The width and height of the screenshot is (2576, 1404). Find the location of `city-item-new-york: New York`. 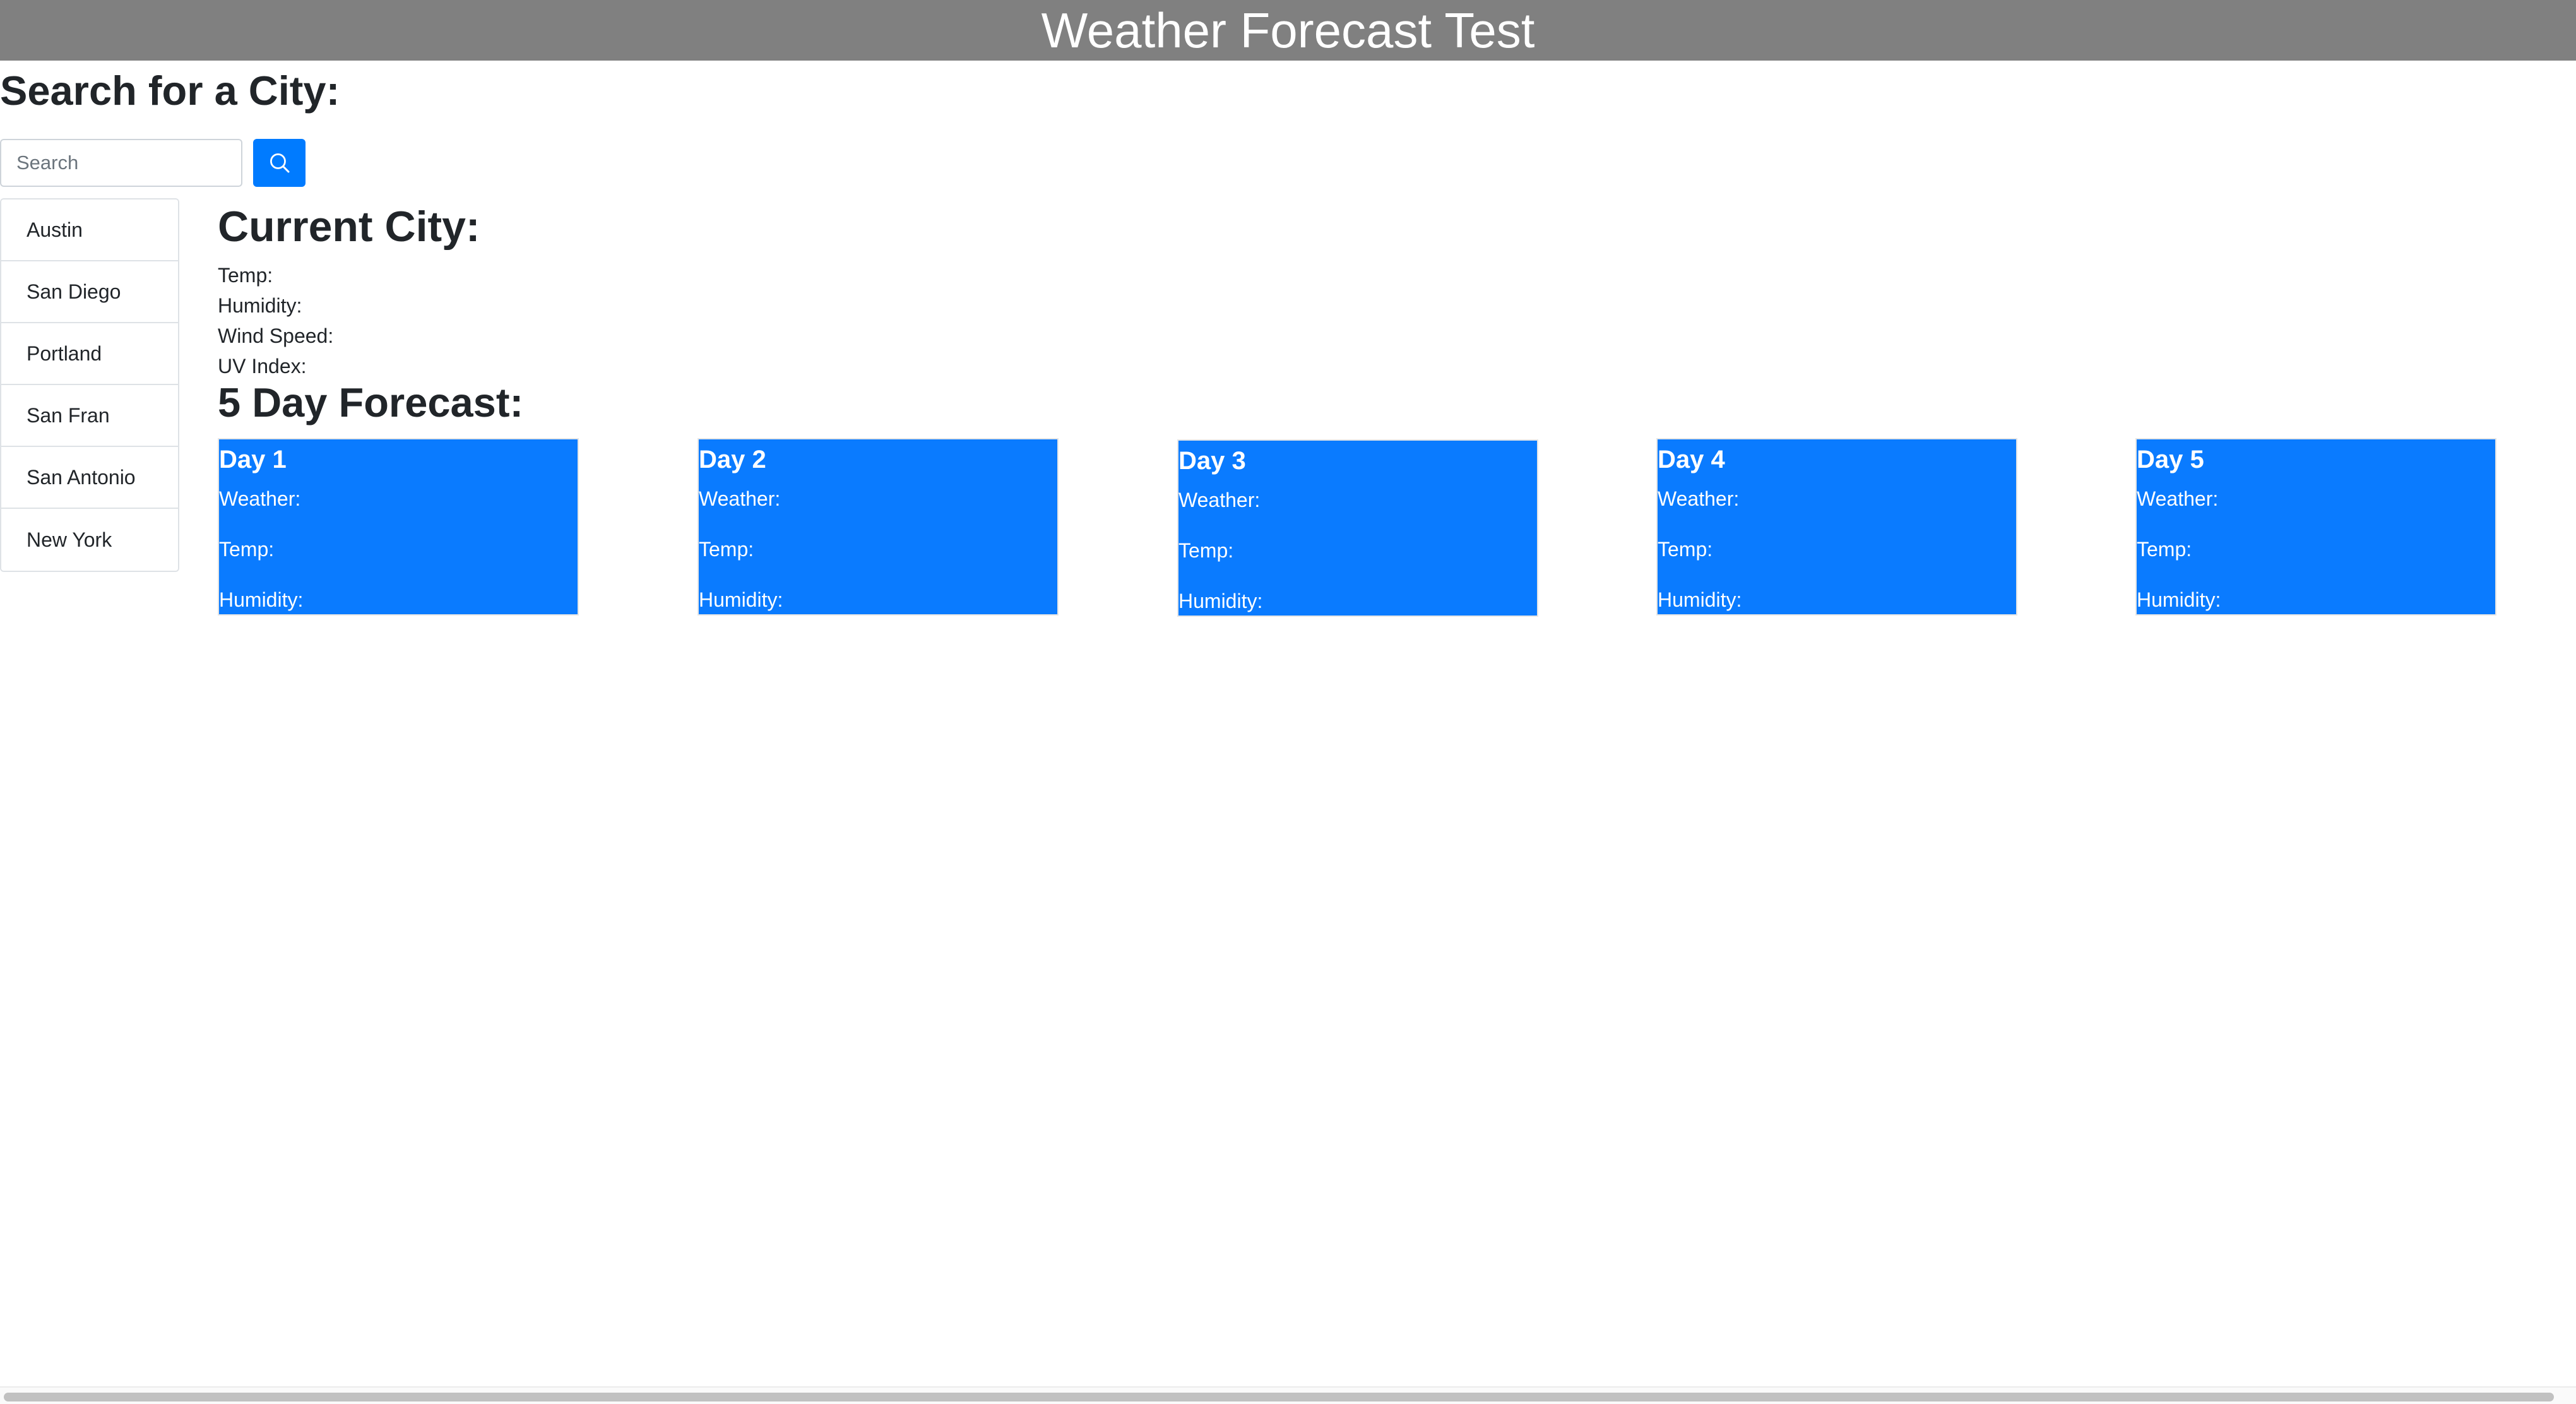

city-item-new-york: New York is located at coordinates (90, 540).